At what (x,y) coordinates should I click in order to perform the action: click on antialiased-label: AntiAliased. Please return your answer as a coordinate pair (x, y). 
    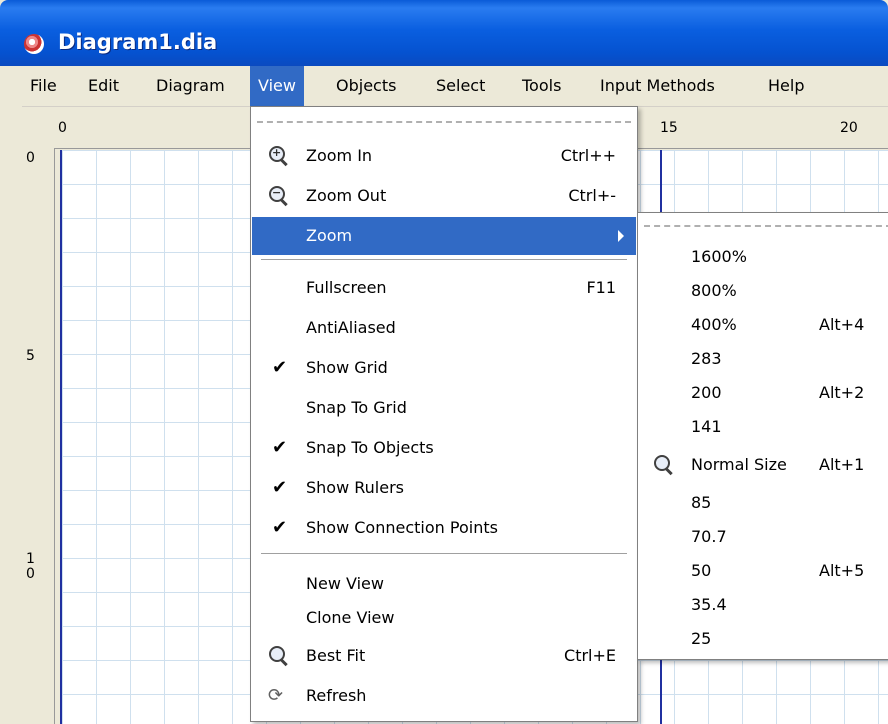
    Looking at the image, I should click on (351, 327).